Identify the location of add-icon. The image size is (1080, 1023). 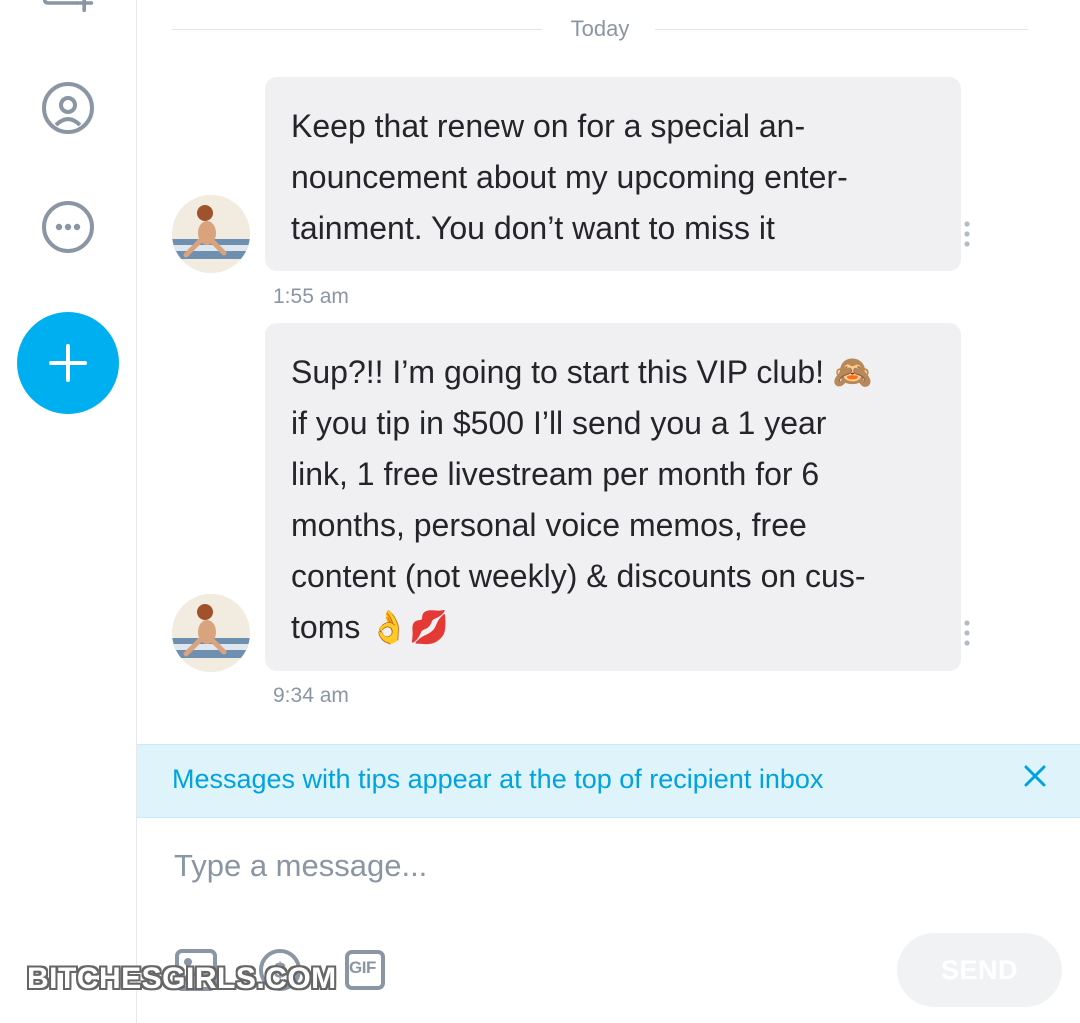
(68, 363).